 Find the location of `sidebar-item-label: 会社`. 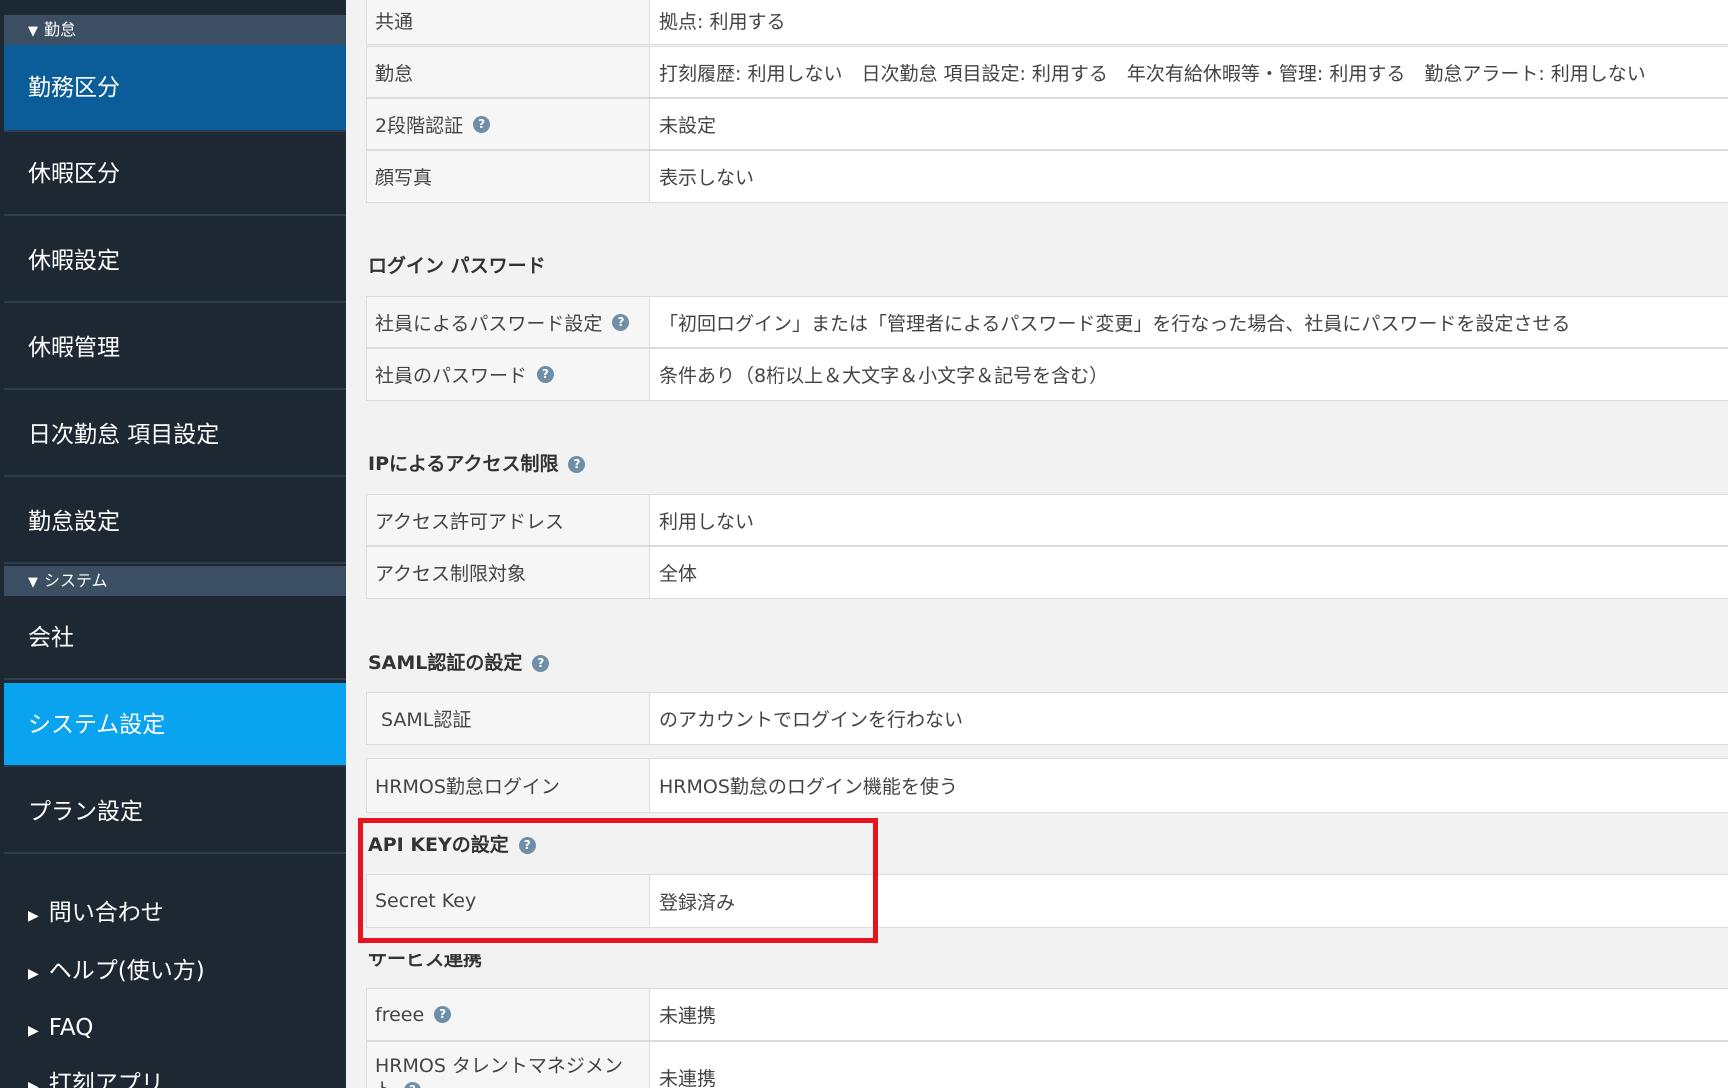

sidebar-item-label: 会社 is located at coordinates (51, 638).